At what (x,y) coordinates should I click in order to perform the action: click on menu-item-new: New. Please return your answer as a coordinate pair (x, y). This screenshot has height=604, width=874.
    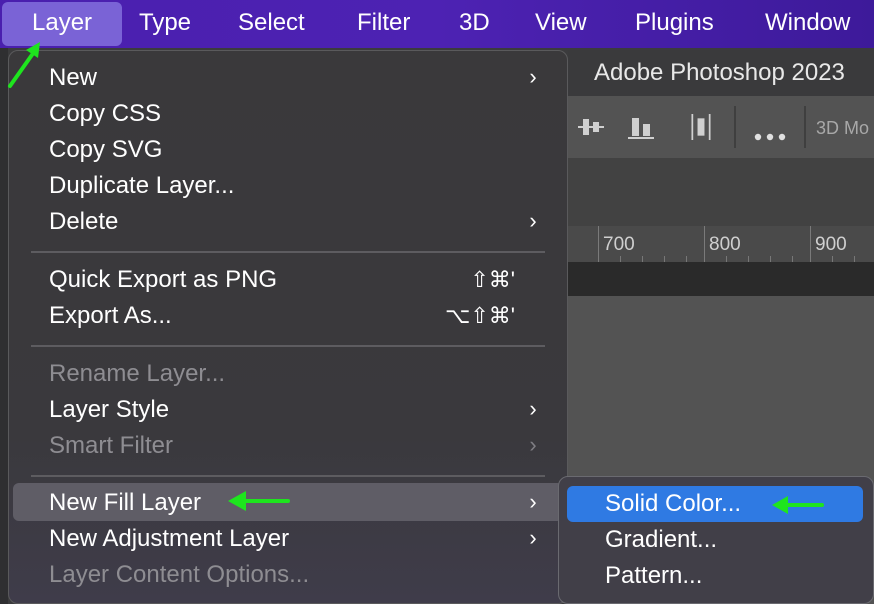
    Looking at the image, I should click on (73, 78).